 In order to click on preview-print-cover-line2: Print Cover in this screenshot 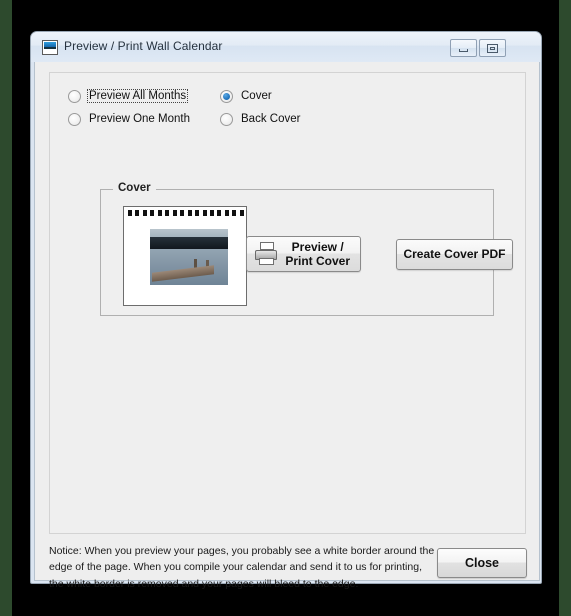, I will do `click(317, 261)`.